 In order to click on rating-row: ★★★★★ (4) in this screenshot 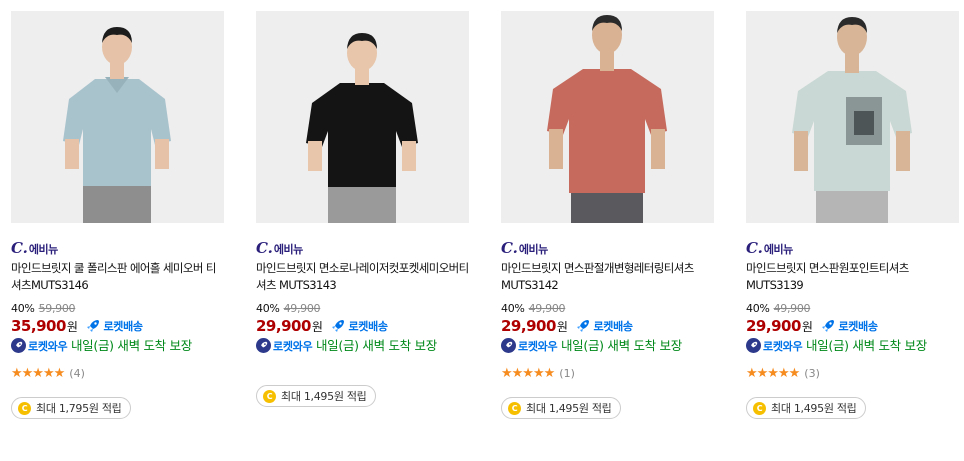, I will do `click(118, 373)`.